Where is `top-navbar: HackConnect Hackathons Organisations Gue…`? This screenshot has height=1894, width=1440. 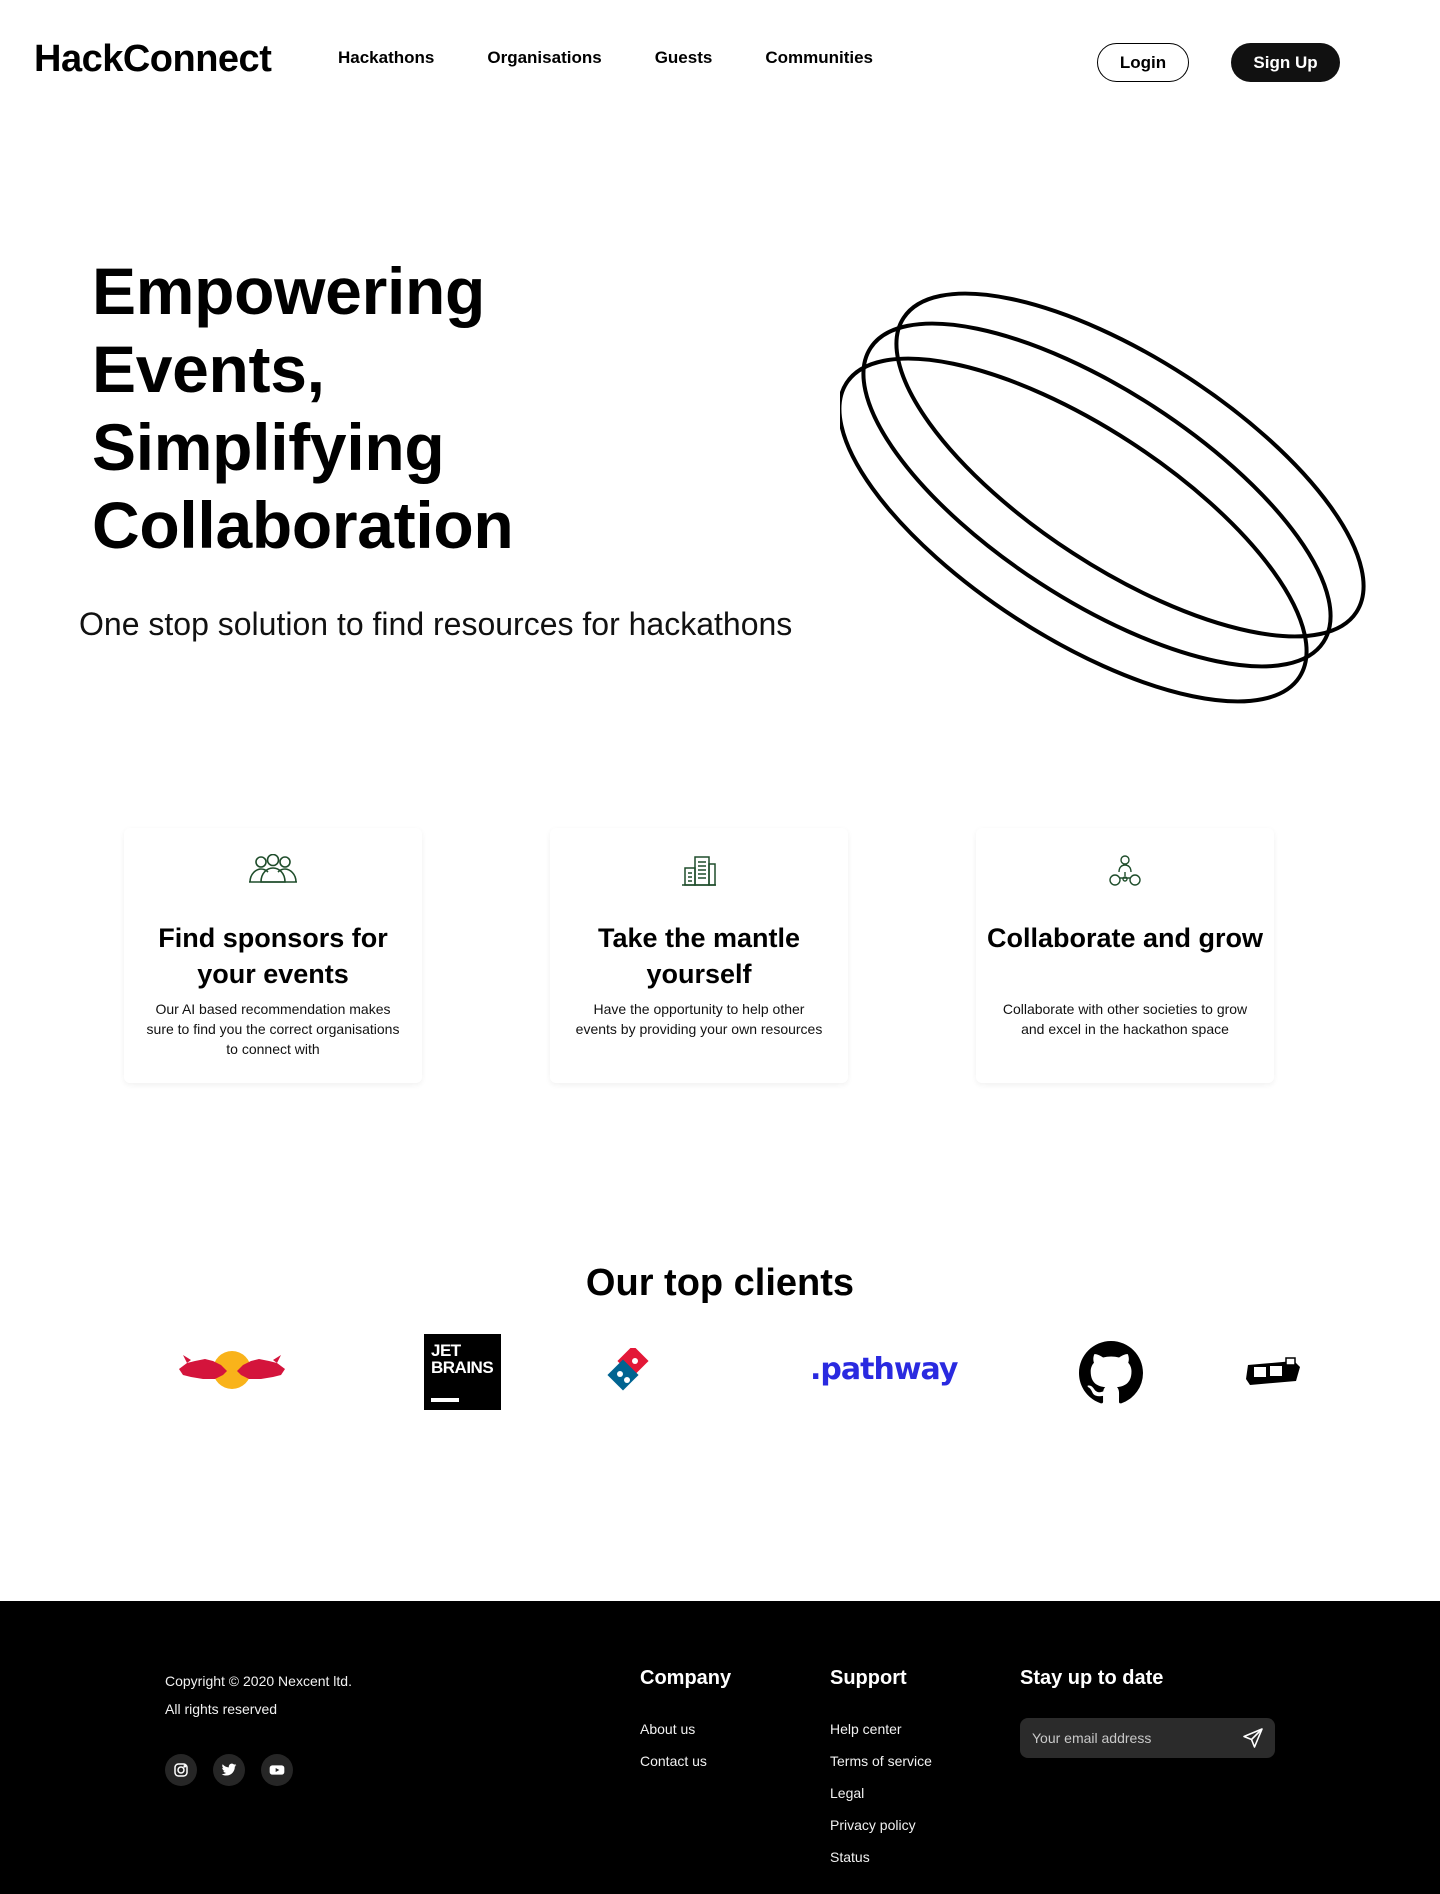
top-navbar: HackConnect Hackathons Organisations Gue… is located at coordinates (720, 60).